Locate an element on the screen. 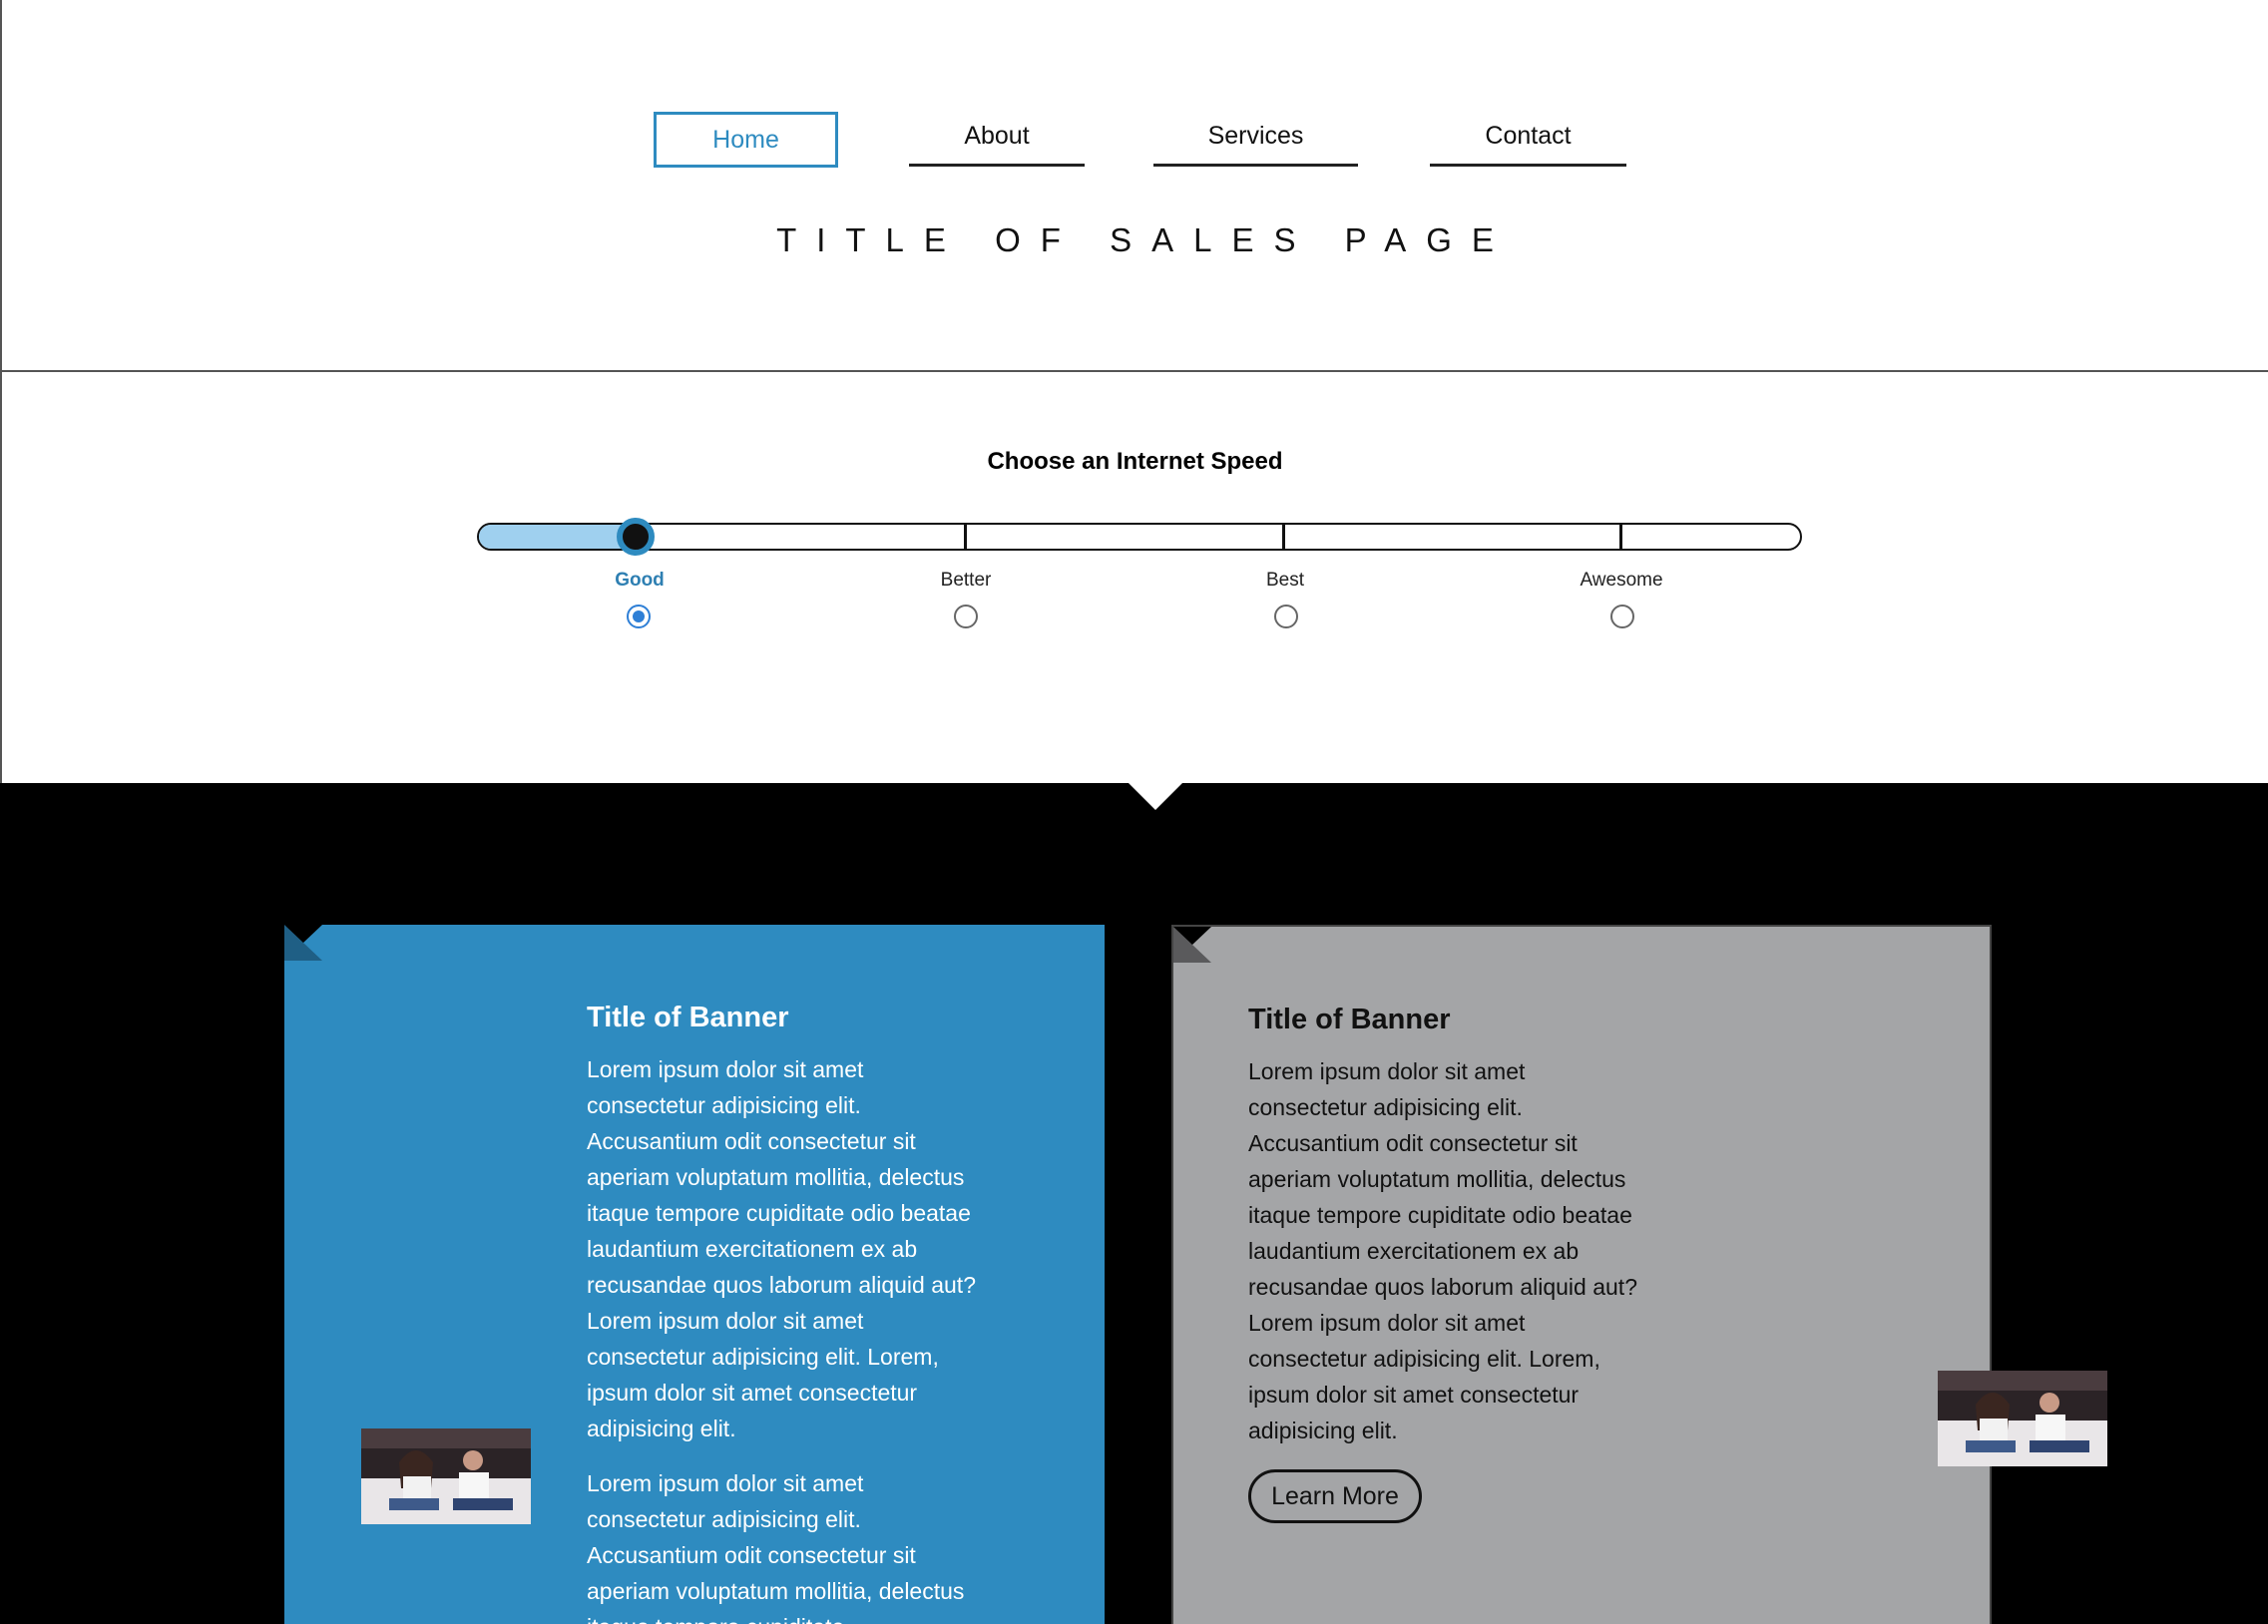  speed-heading: Choose an Internet Speed is located at coordinates (1135, 462).